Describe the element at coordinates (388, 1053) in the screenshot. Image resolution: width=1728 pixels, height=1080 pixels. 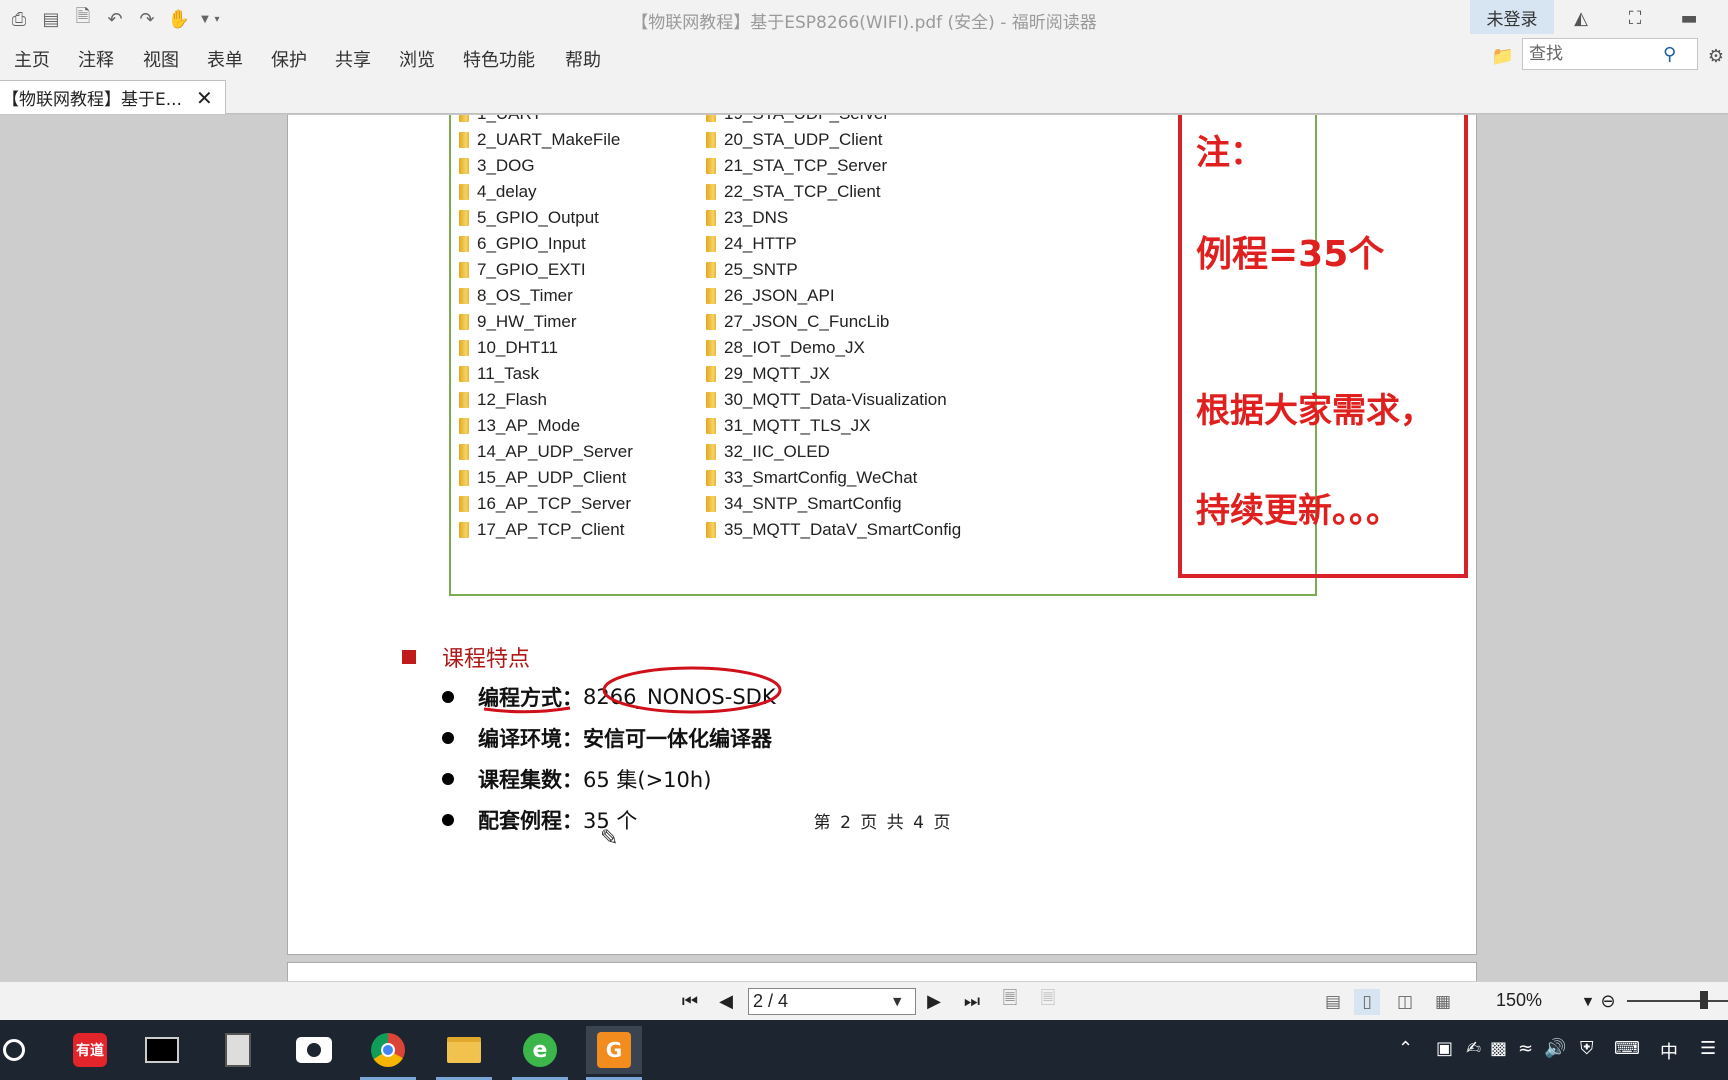
I see `chrome-icon` at that location.